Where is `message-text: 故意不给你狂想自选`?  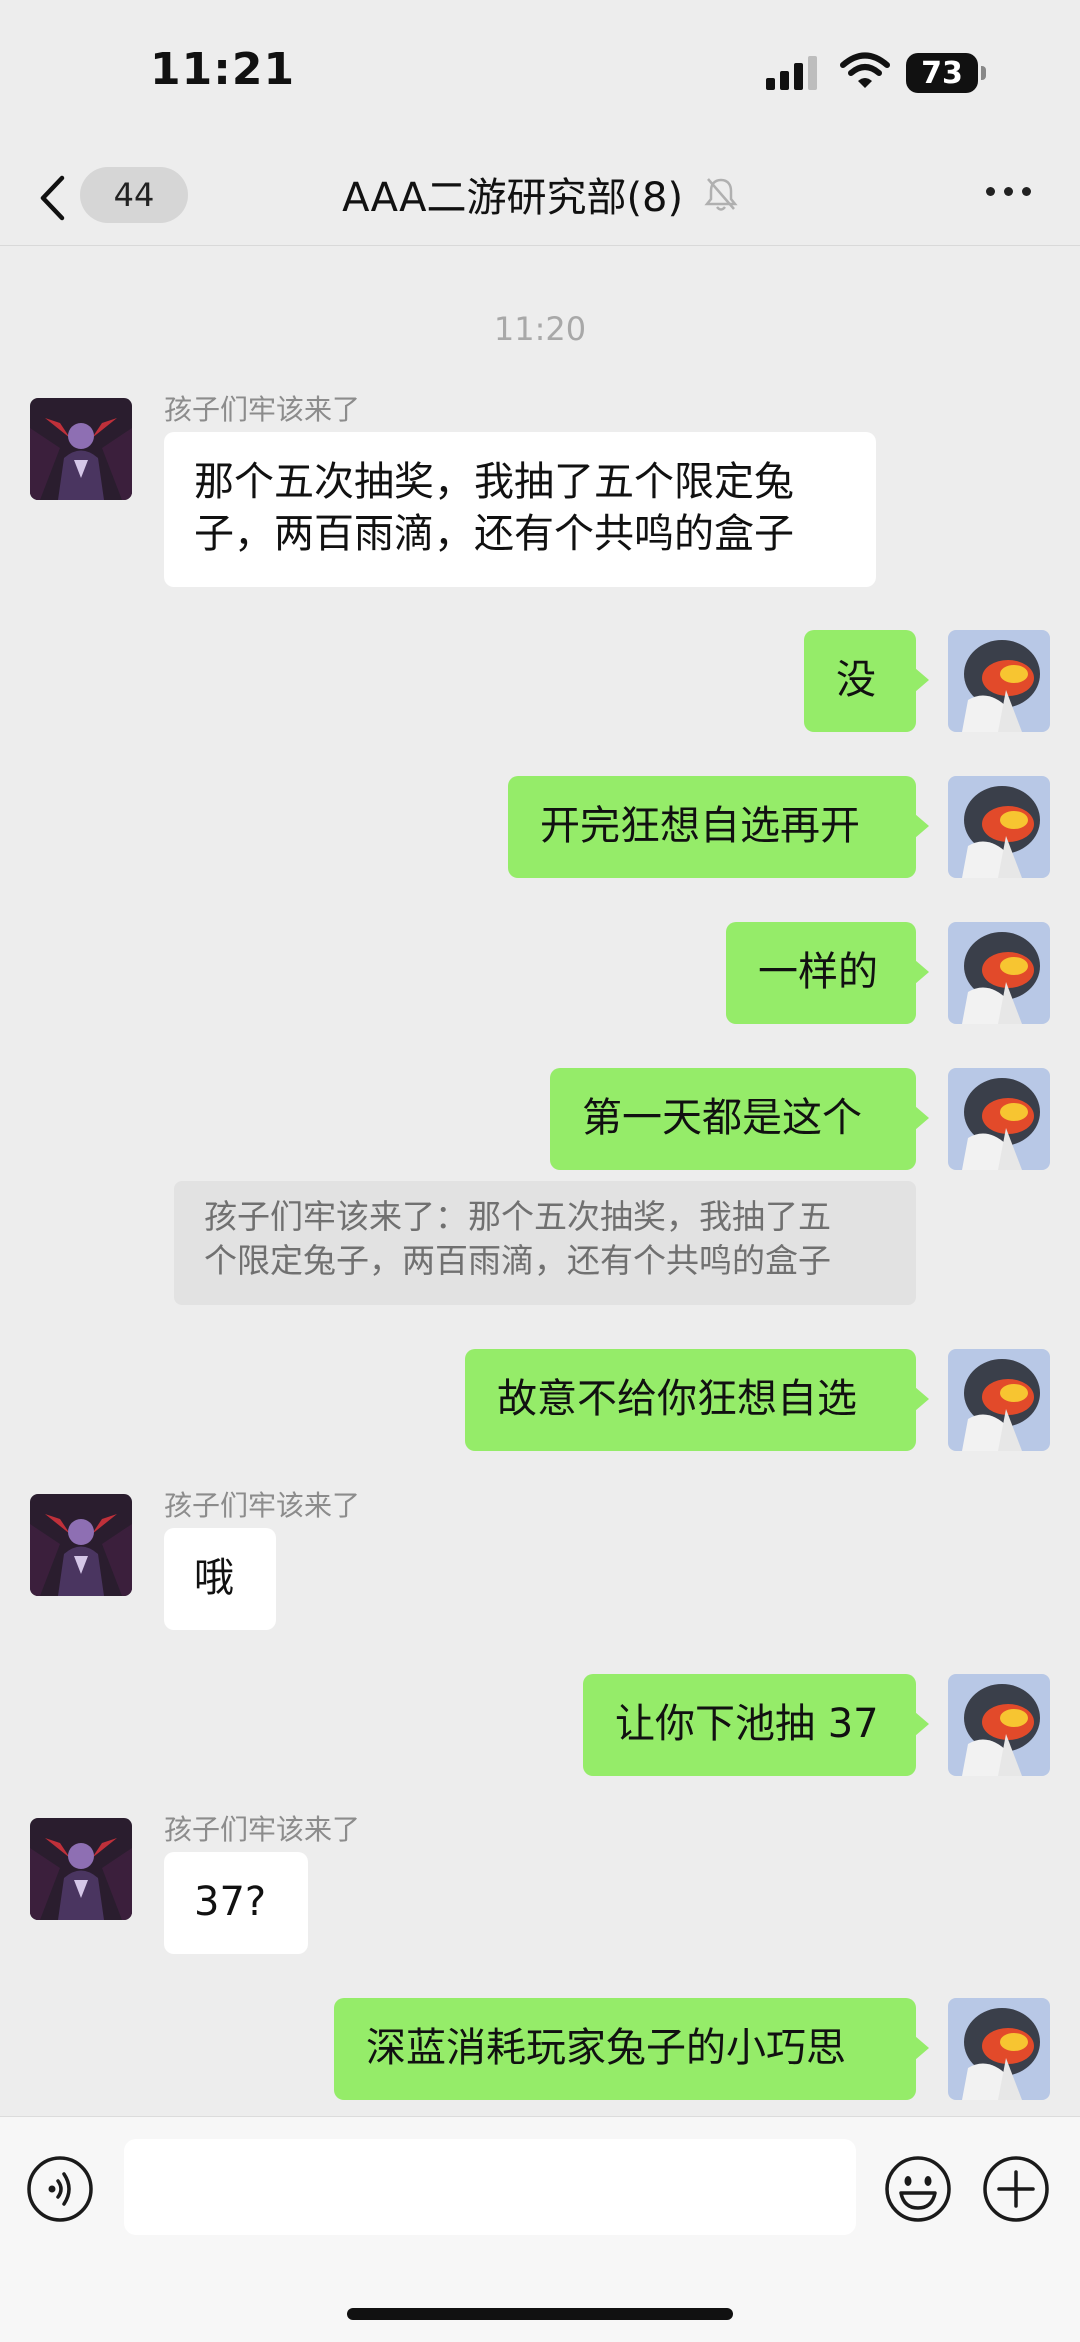
message-text: 故意不给你狂想自选 is located at coordinates (677, 1399).